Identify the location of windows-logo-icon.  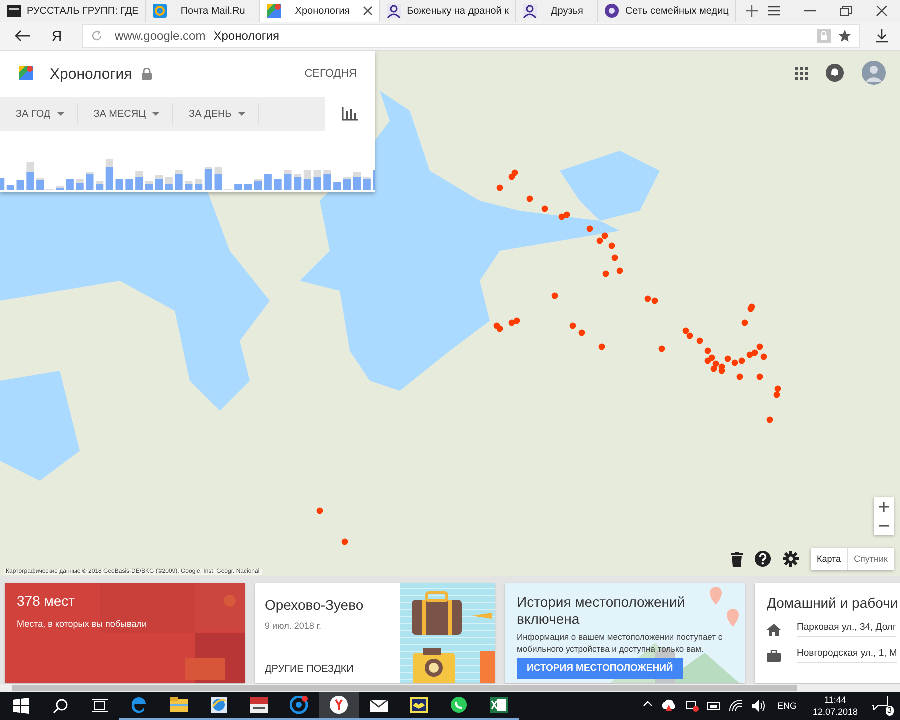
(21, 706).